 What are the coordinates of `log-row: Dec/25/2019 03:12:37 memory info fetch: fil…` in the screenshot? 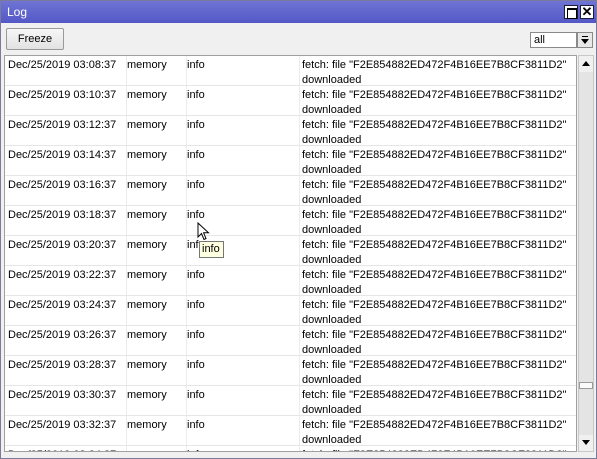 It's located at (290, 131).